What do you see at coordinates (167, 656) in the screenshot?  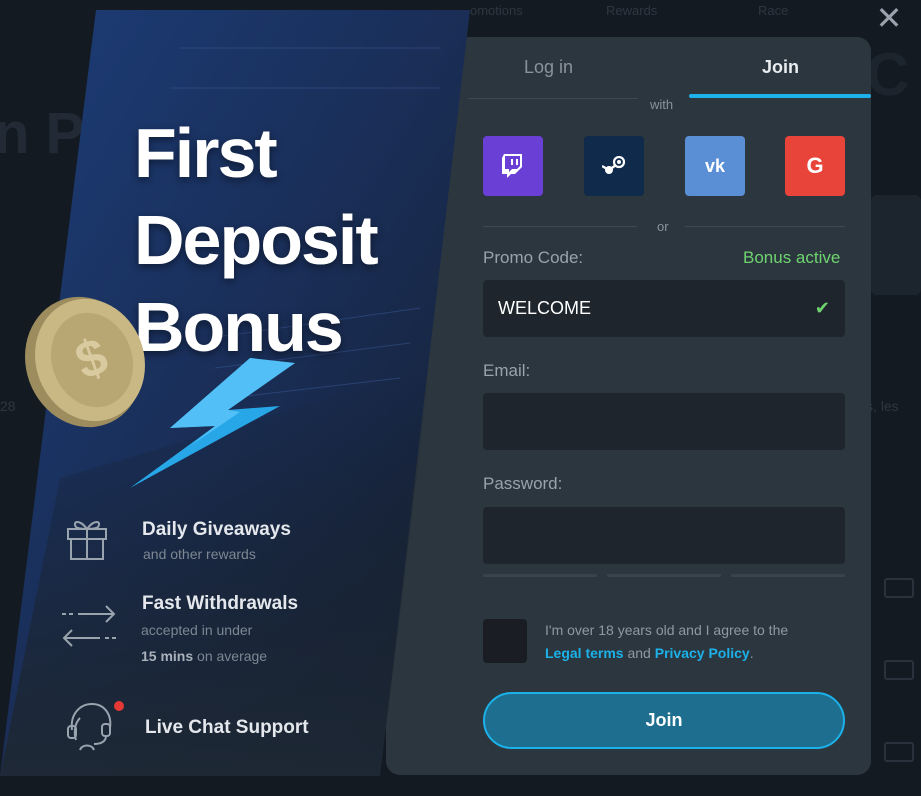 I see `feature-subtitle-bold: 15 mins` at bounding box center [167, 656].